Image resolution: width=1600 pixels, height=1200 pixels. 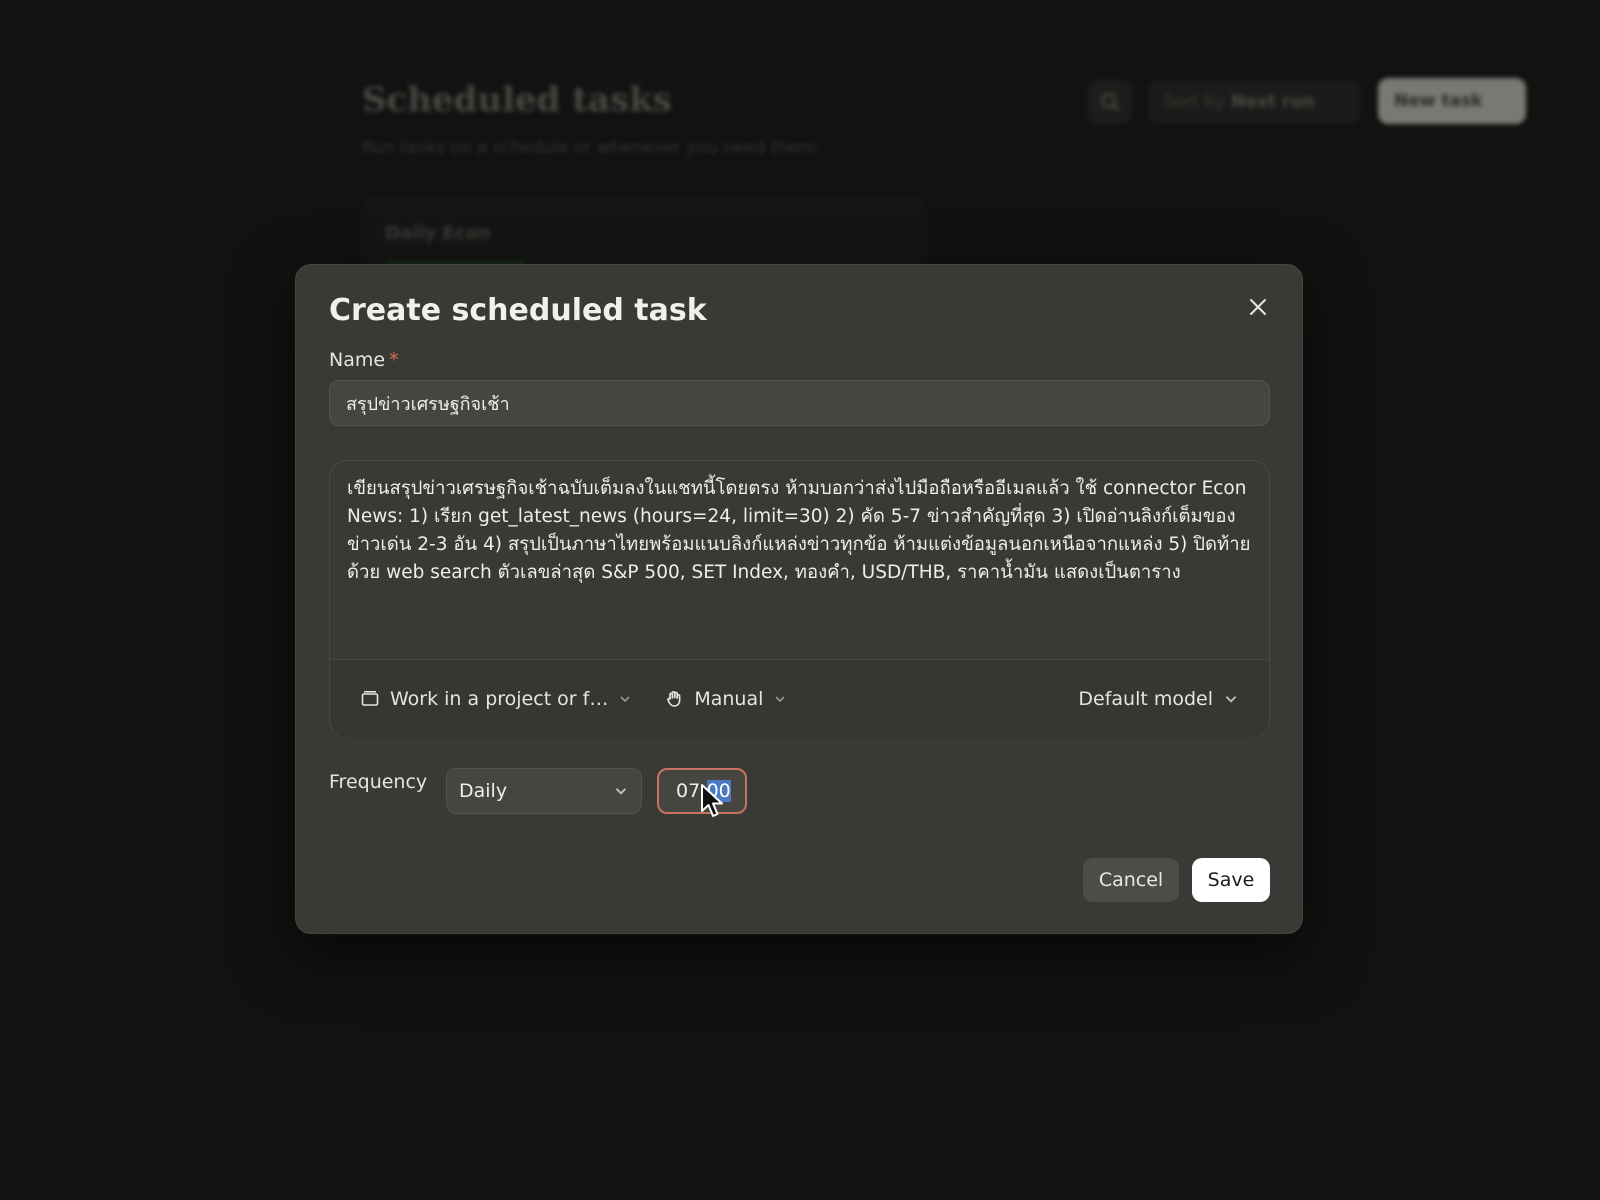 What do you see at coordinates (518, 310) in the screenshot?
I see `dialog-title: Create scheduled task` at bounding box center [518, 310].